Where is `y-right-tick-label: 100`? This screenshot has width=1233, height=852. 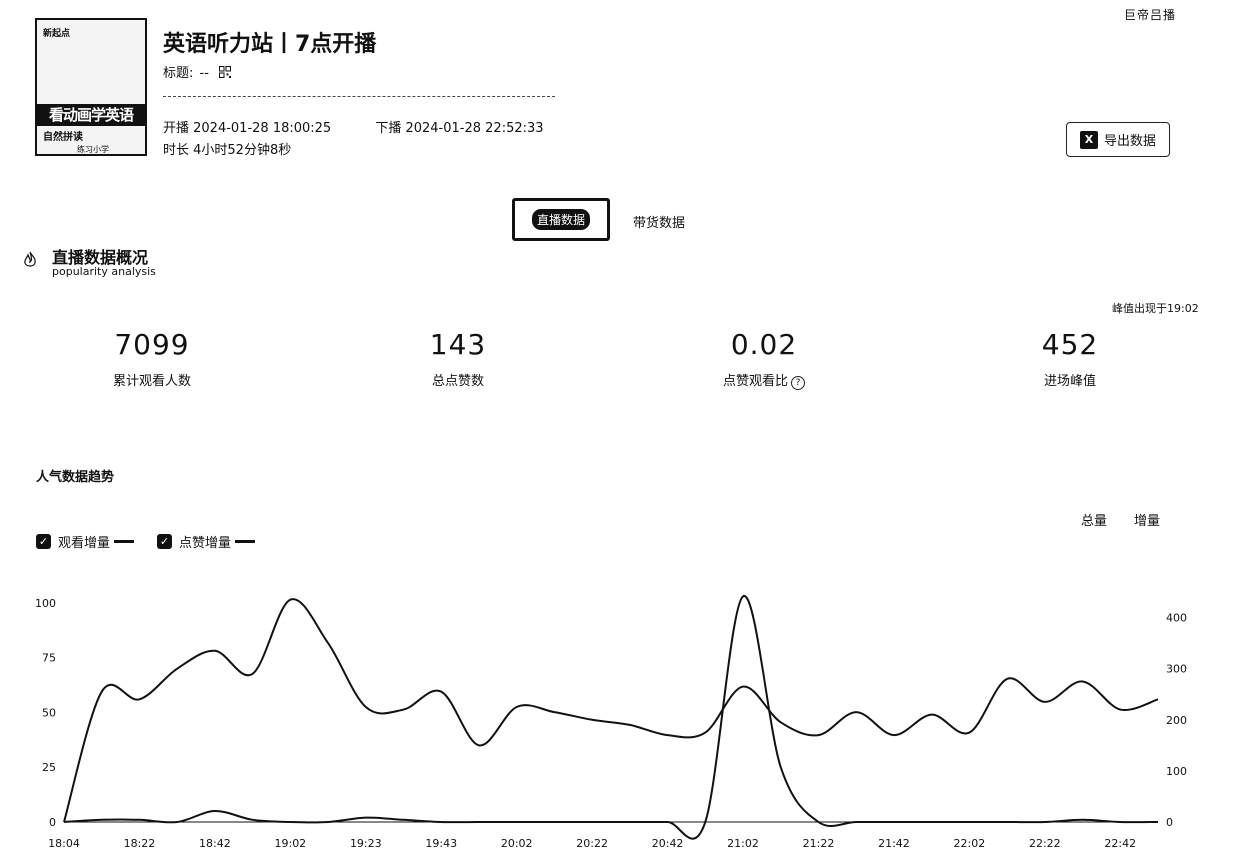 y-right-tick-label: 100 is located at coordinates (1176, 771).